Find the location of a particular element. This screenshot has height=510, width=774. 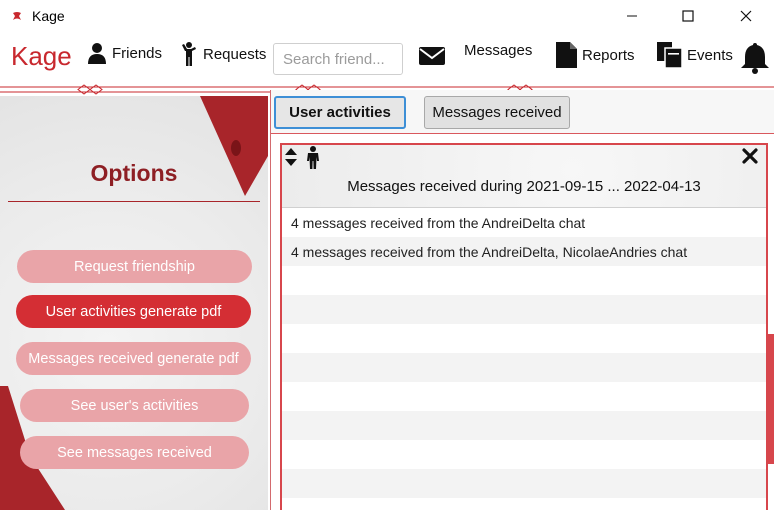

see-user-activities-label: See user's activities is located at coordinates (134, 405).